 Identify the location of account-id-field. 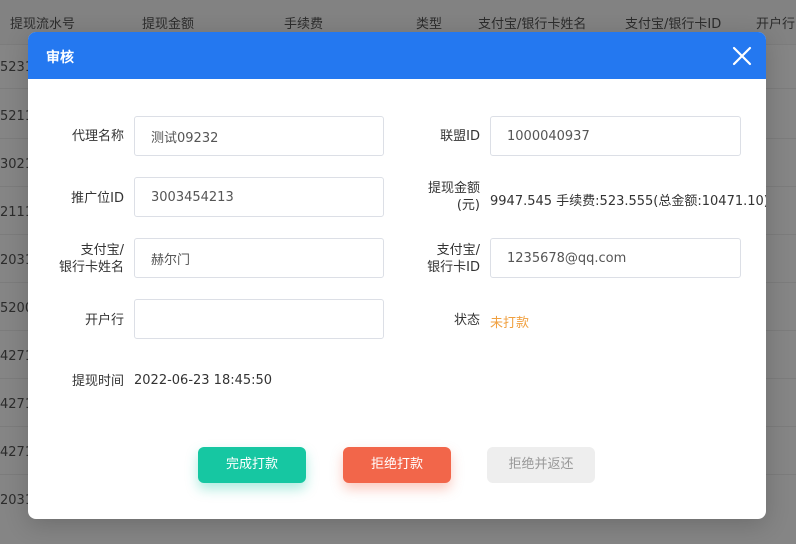
(615, 258).